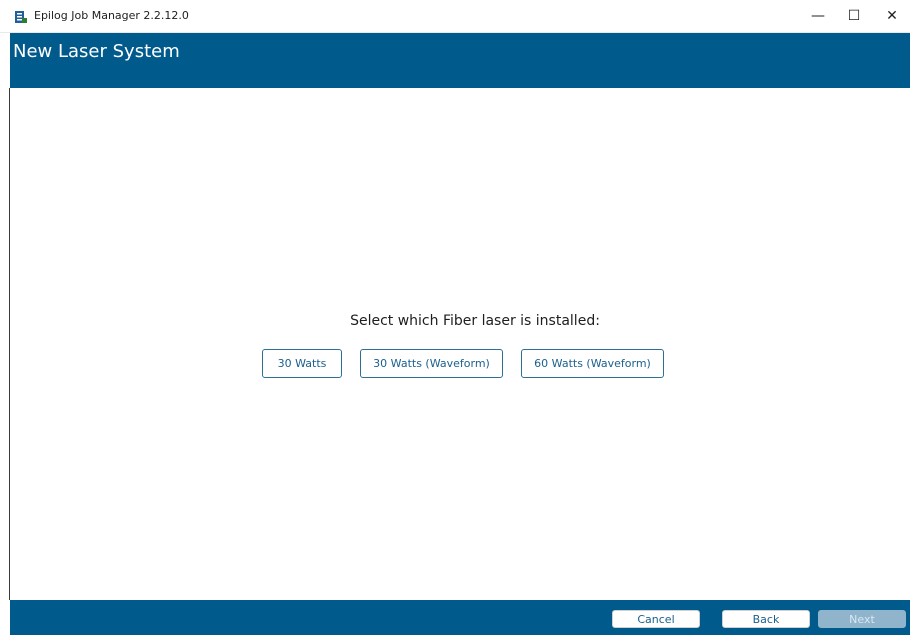  What do you see at coordinates (111, 15) in the screenshot?
I see `window-title: Epilog Job Manager 2.2.12.0` at bounding box center [111, 15].